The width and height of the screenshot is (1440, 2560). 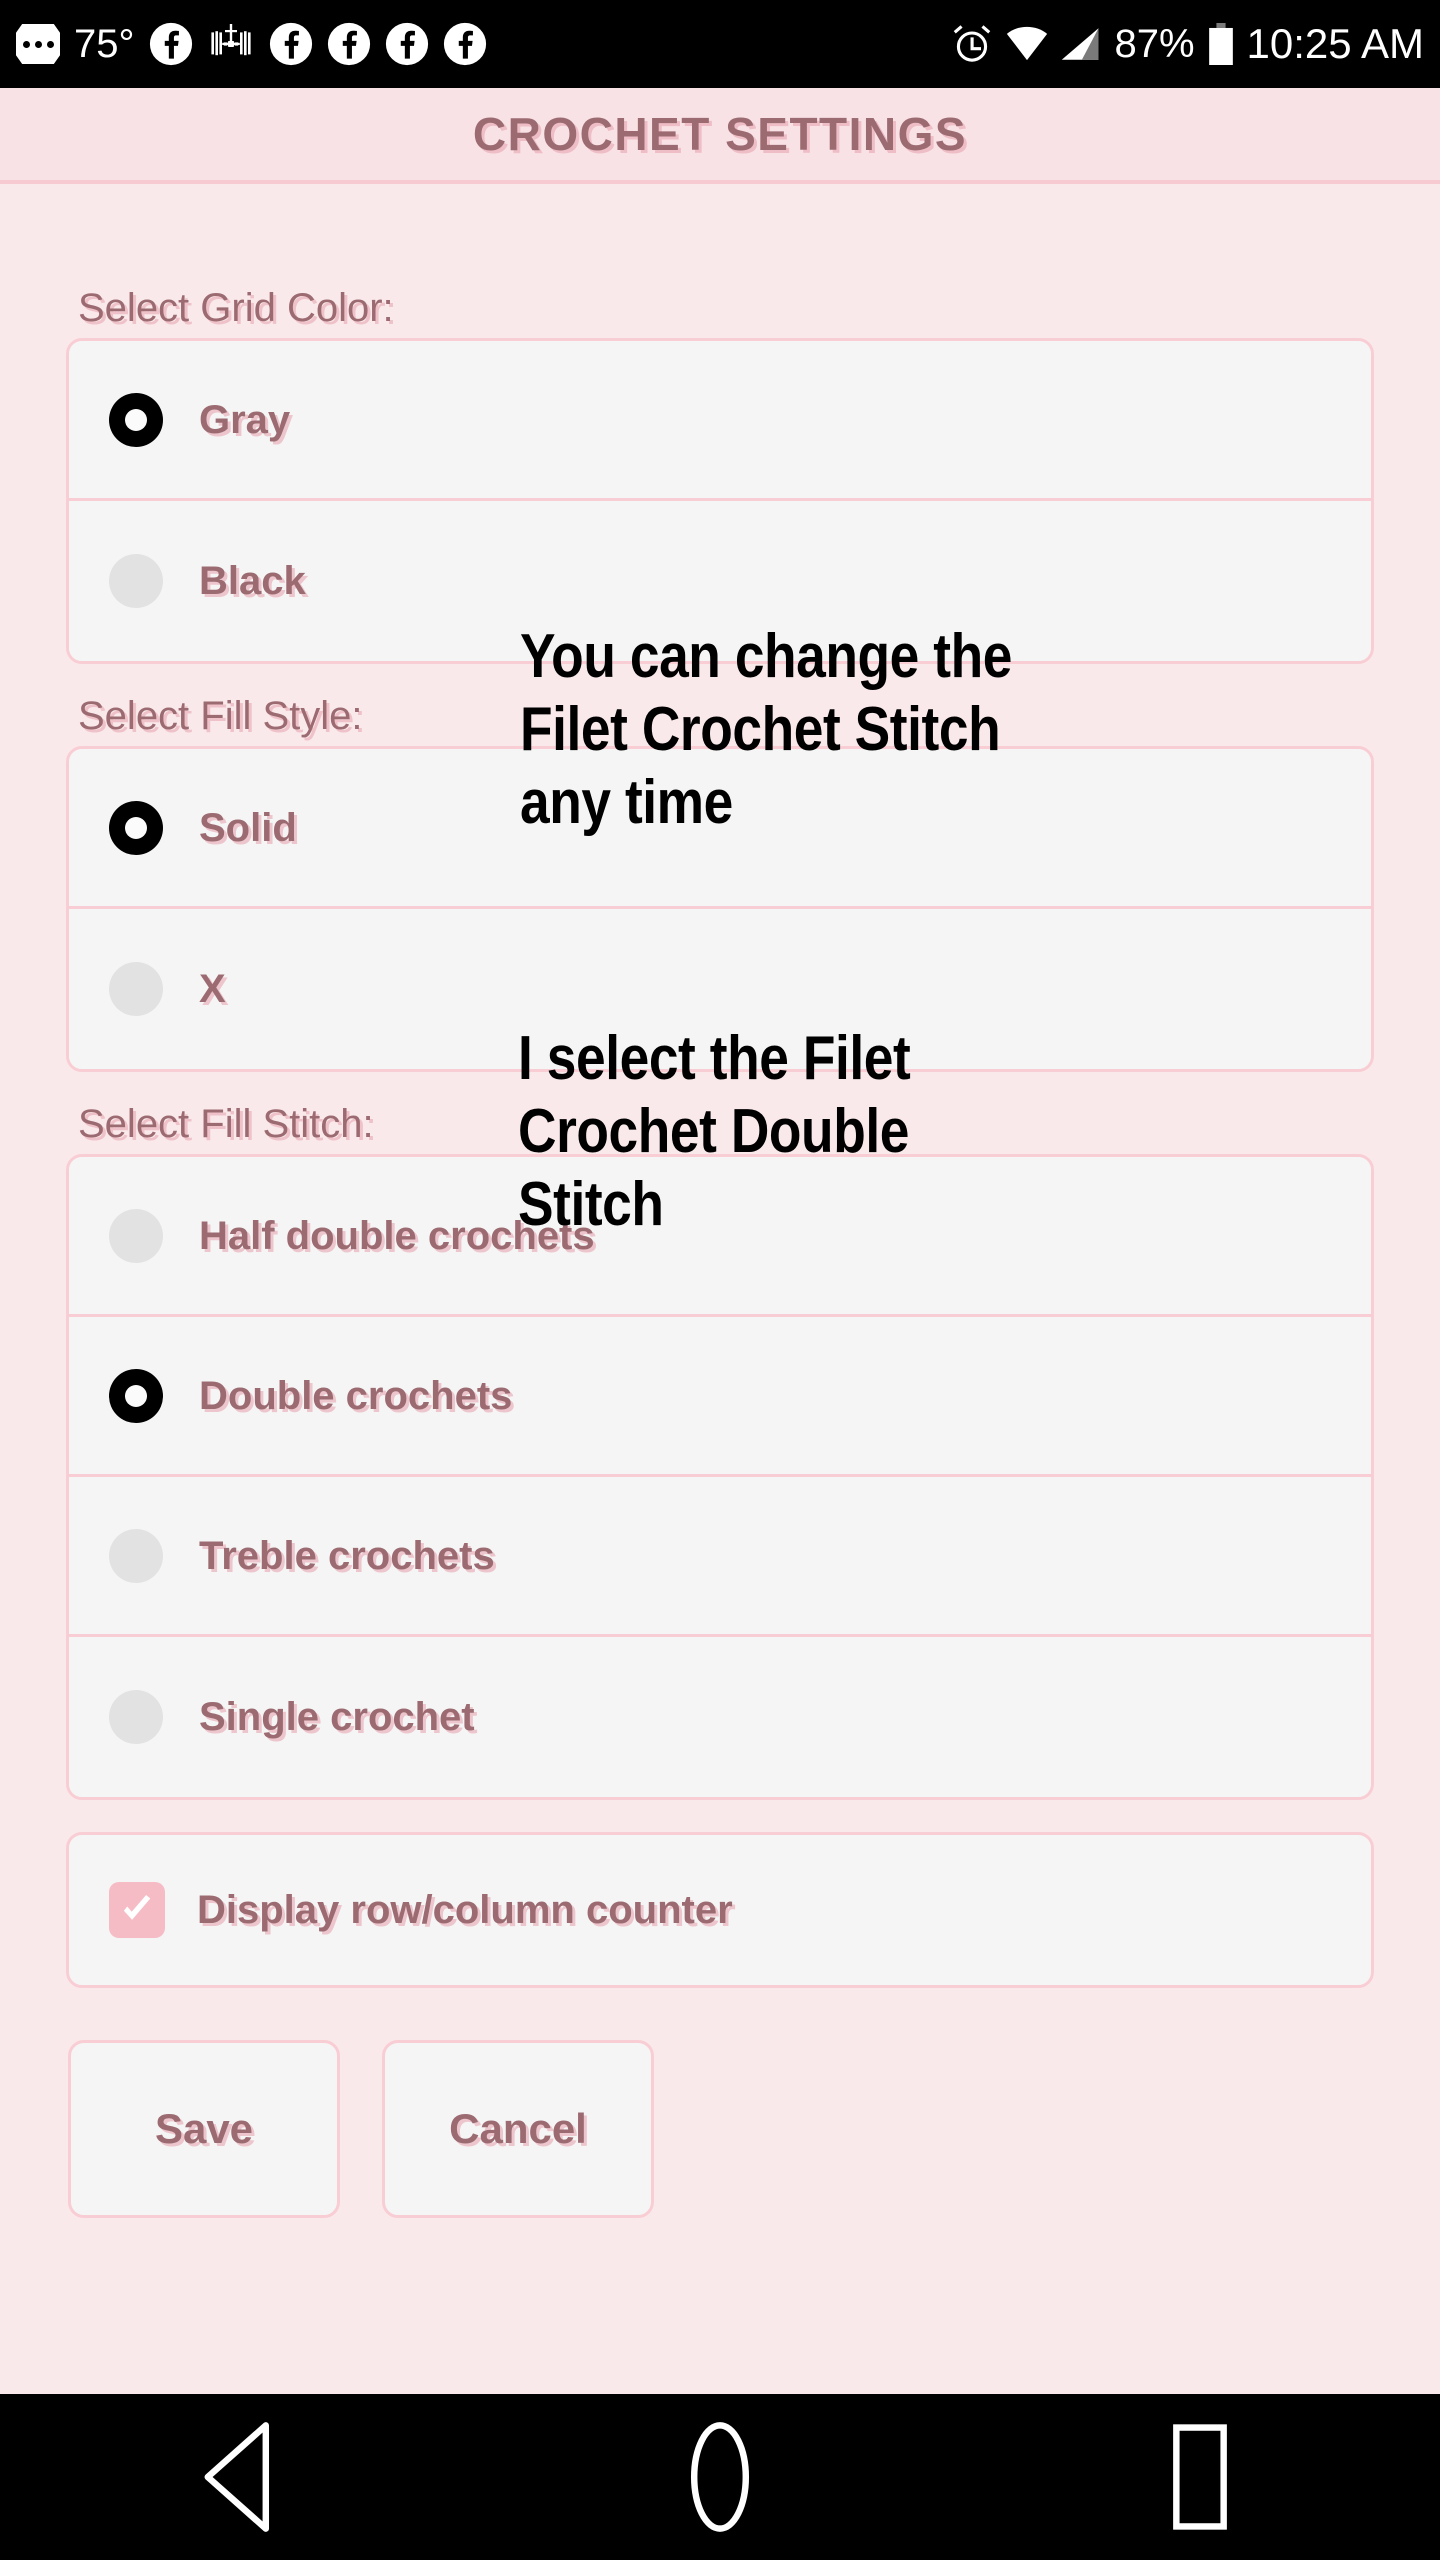 What do you see at coordinates (1335, 43) in the screenshot?
I see `clock-time: 10:25 AM` at bounding box center [1335, 43].